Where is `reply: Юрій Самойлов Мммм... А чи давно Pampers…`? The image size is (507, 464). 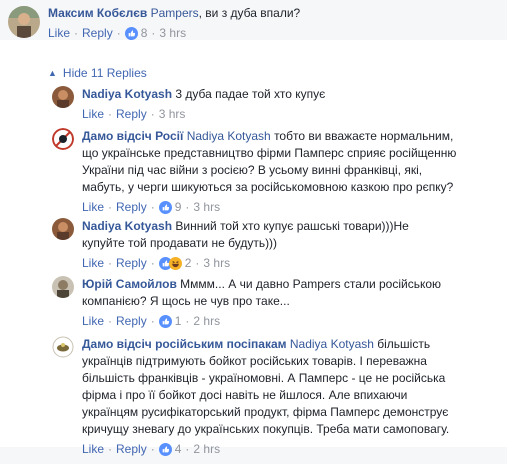 reply: Юрій Самойлов Мммм... А чи давно Pampers… is located at coordinates (246, 303).